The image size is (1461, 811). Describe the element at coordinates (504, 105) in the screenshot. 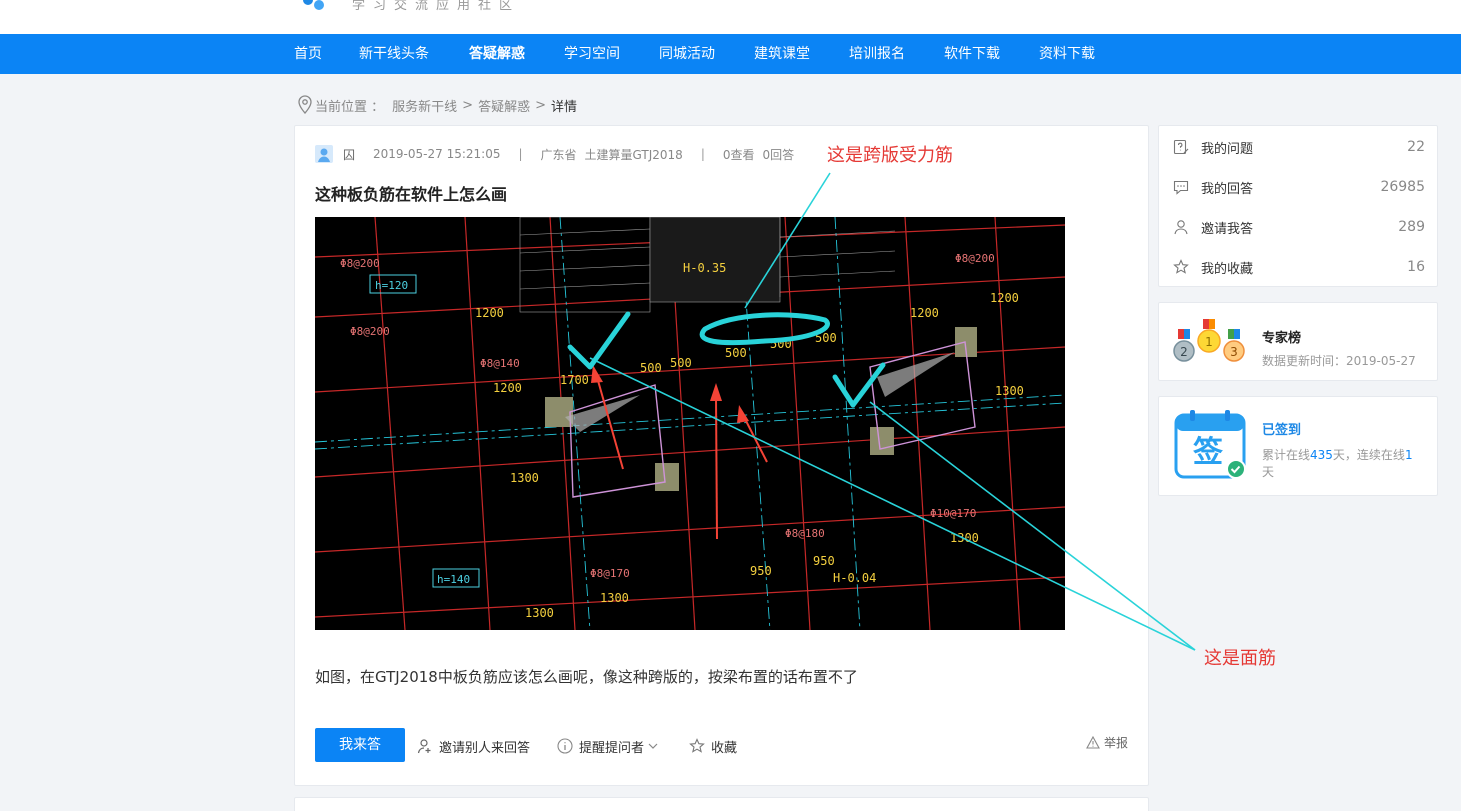

I see `breadcrumb-link-qa: 答疑解惑` at that location.